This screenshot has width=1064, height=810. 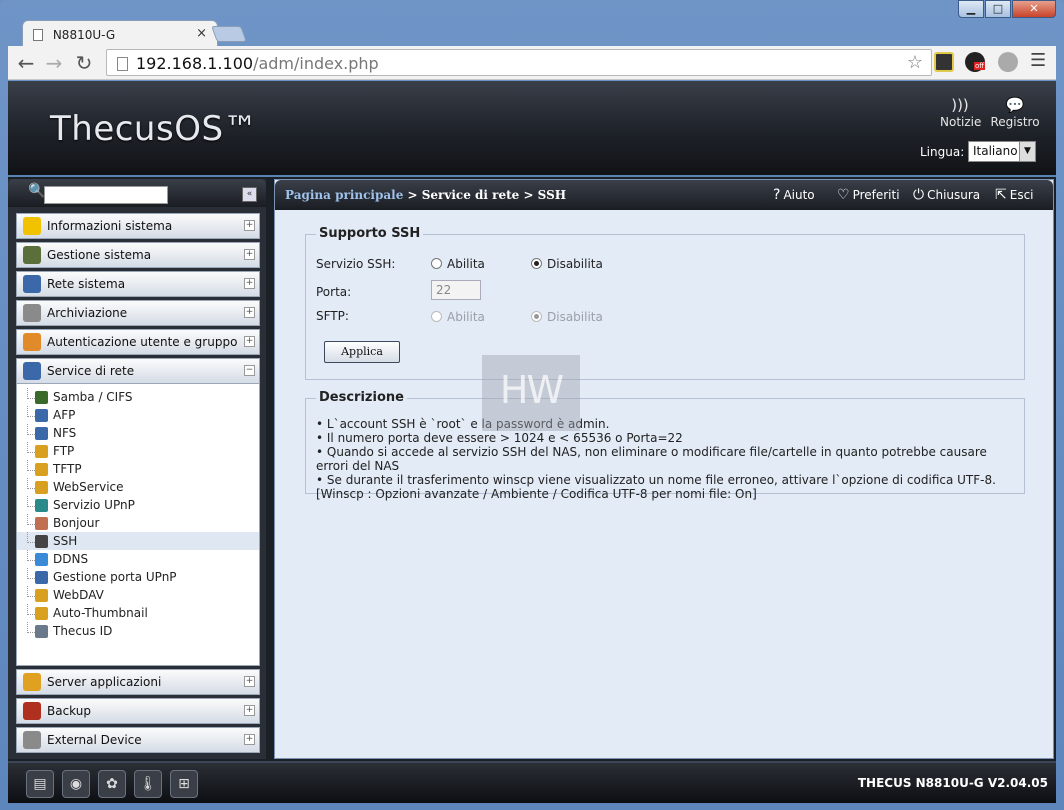 What do you see at coordinates (1008, 62) in the screenshot?
I see `extension-shield-icon` at bounding box center [1008, 62].